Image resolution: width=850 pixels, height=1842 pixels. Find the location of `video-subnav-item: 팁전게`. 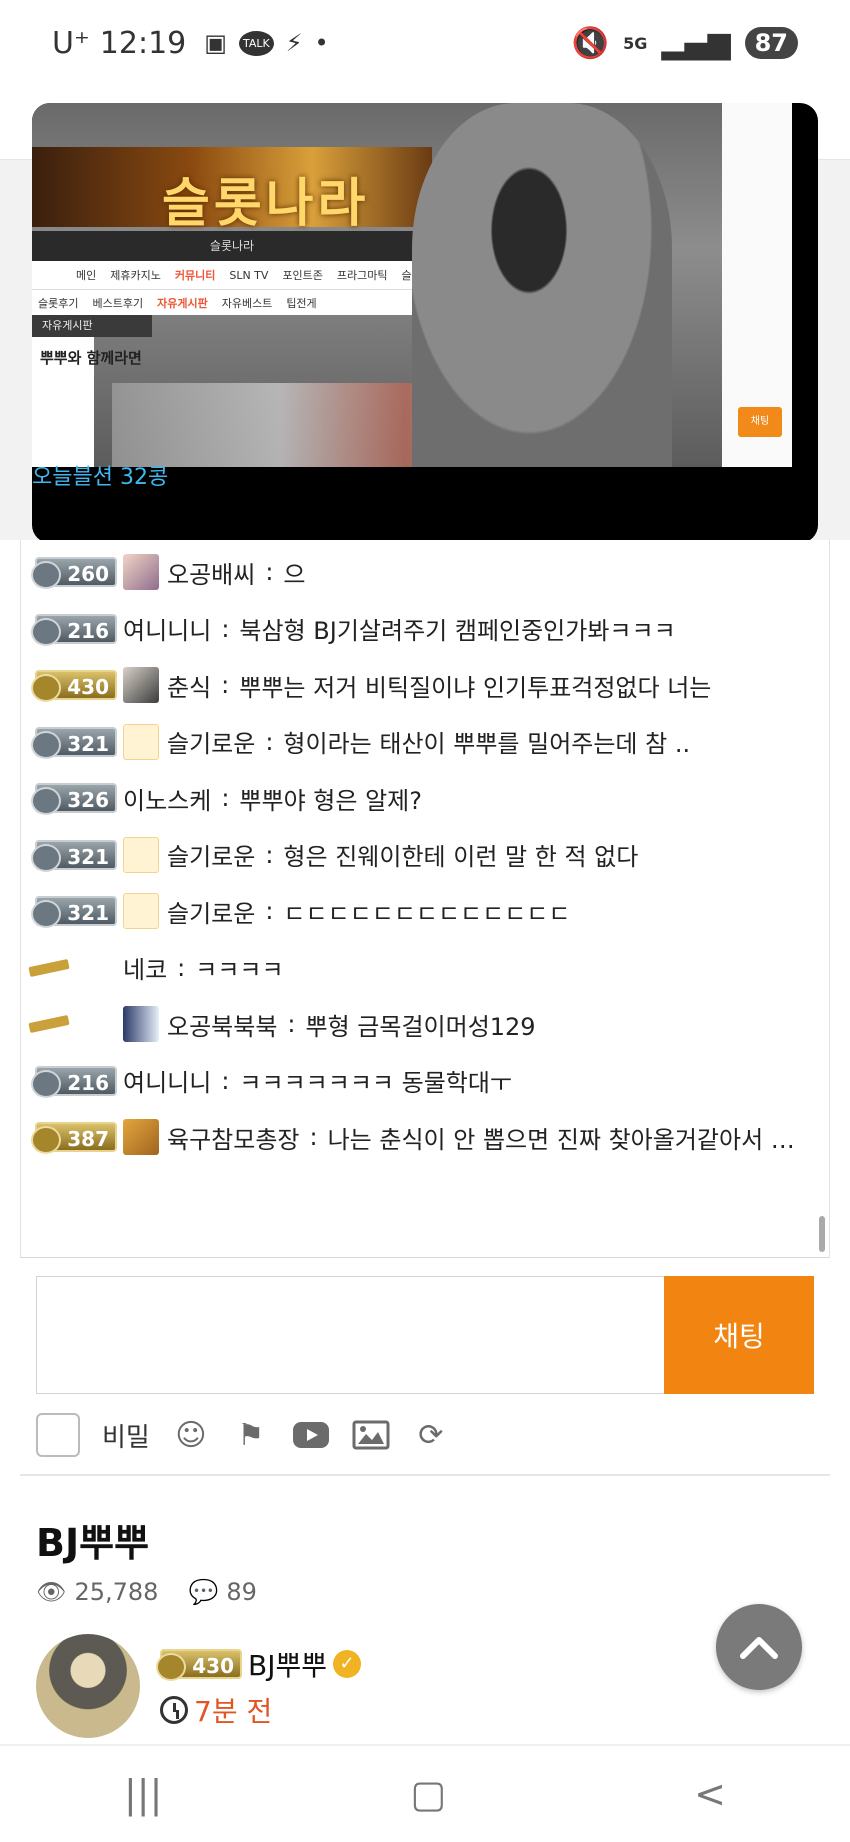

video-subnav-item: 팁전게 is located at coordinates (301, 303).